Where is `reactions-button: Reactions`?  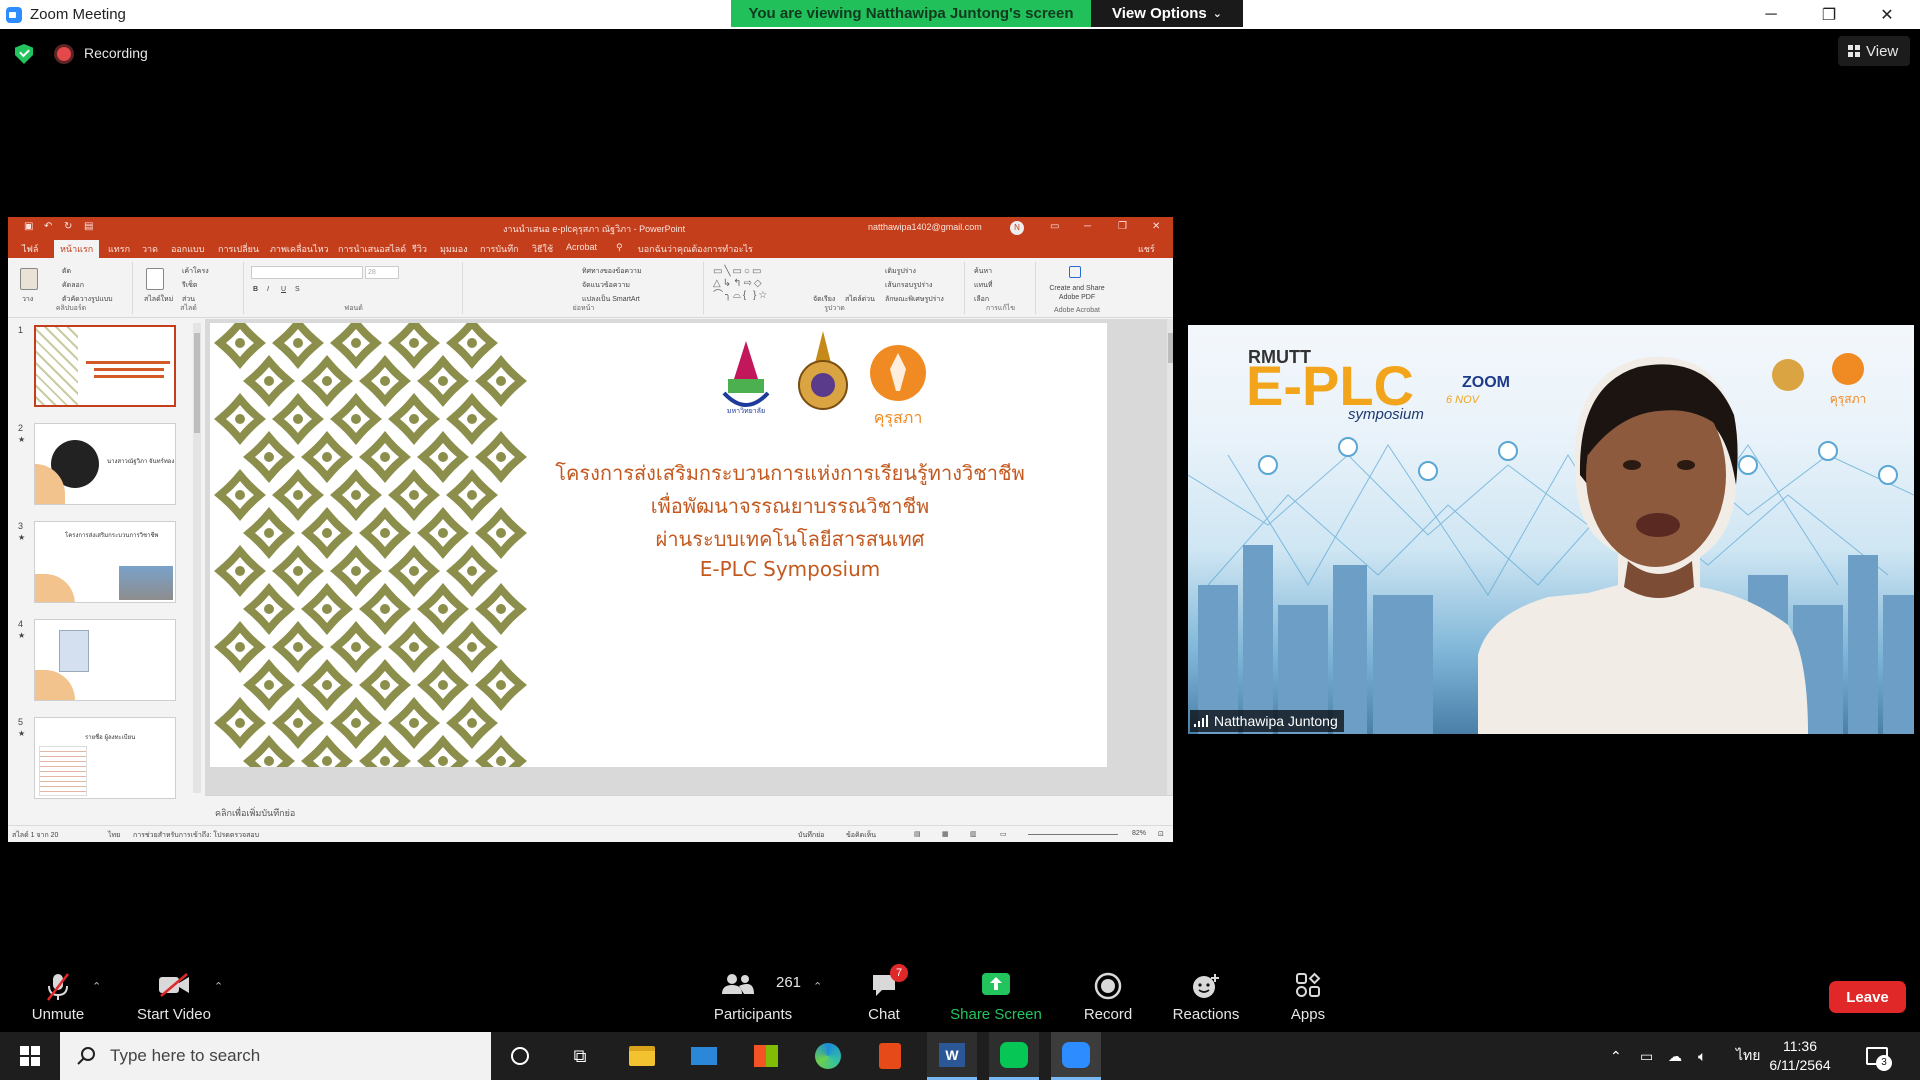 reactions-button: Reactions is located at coordinates (1206, 998).